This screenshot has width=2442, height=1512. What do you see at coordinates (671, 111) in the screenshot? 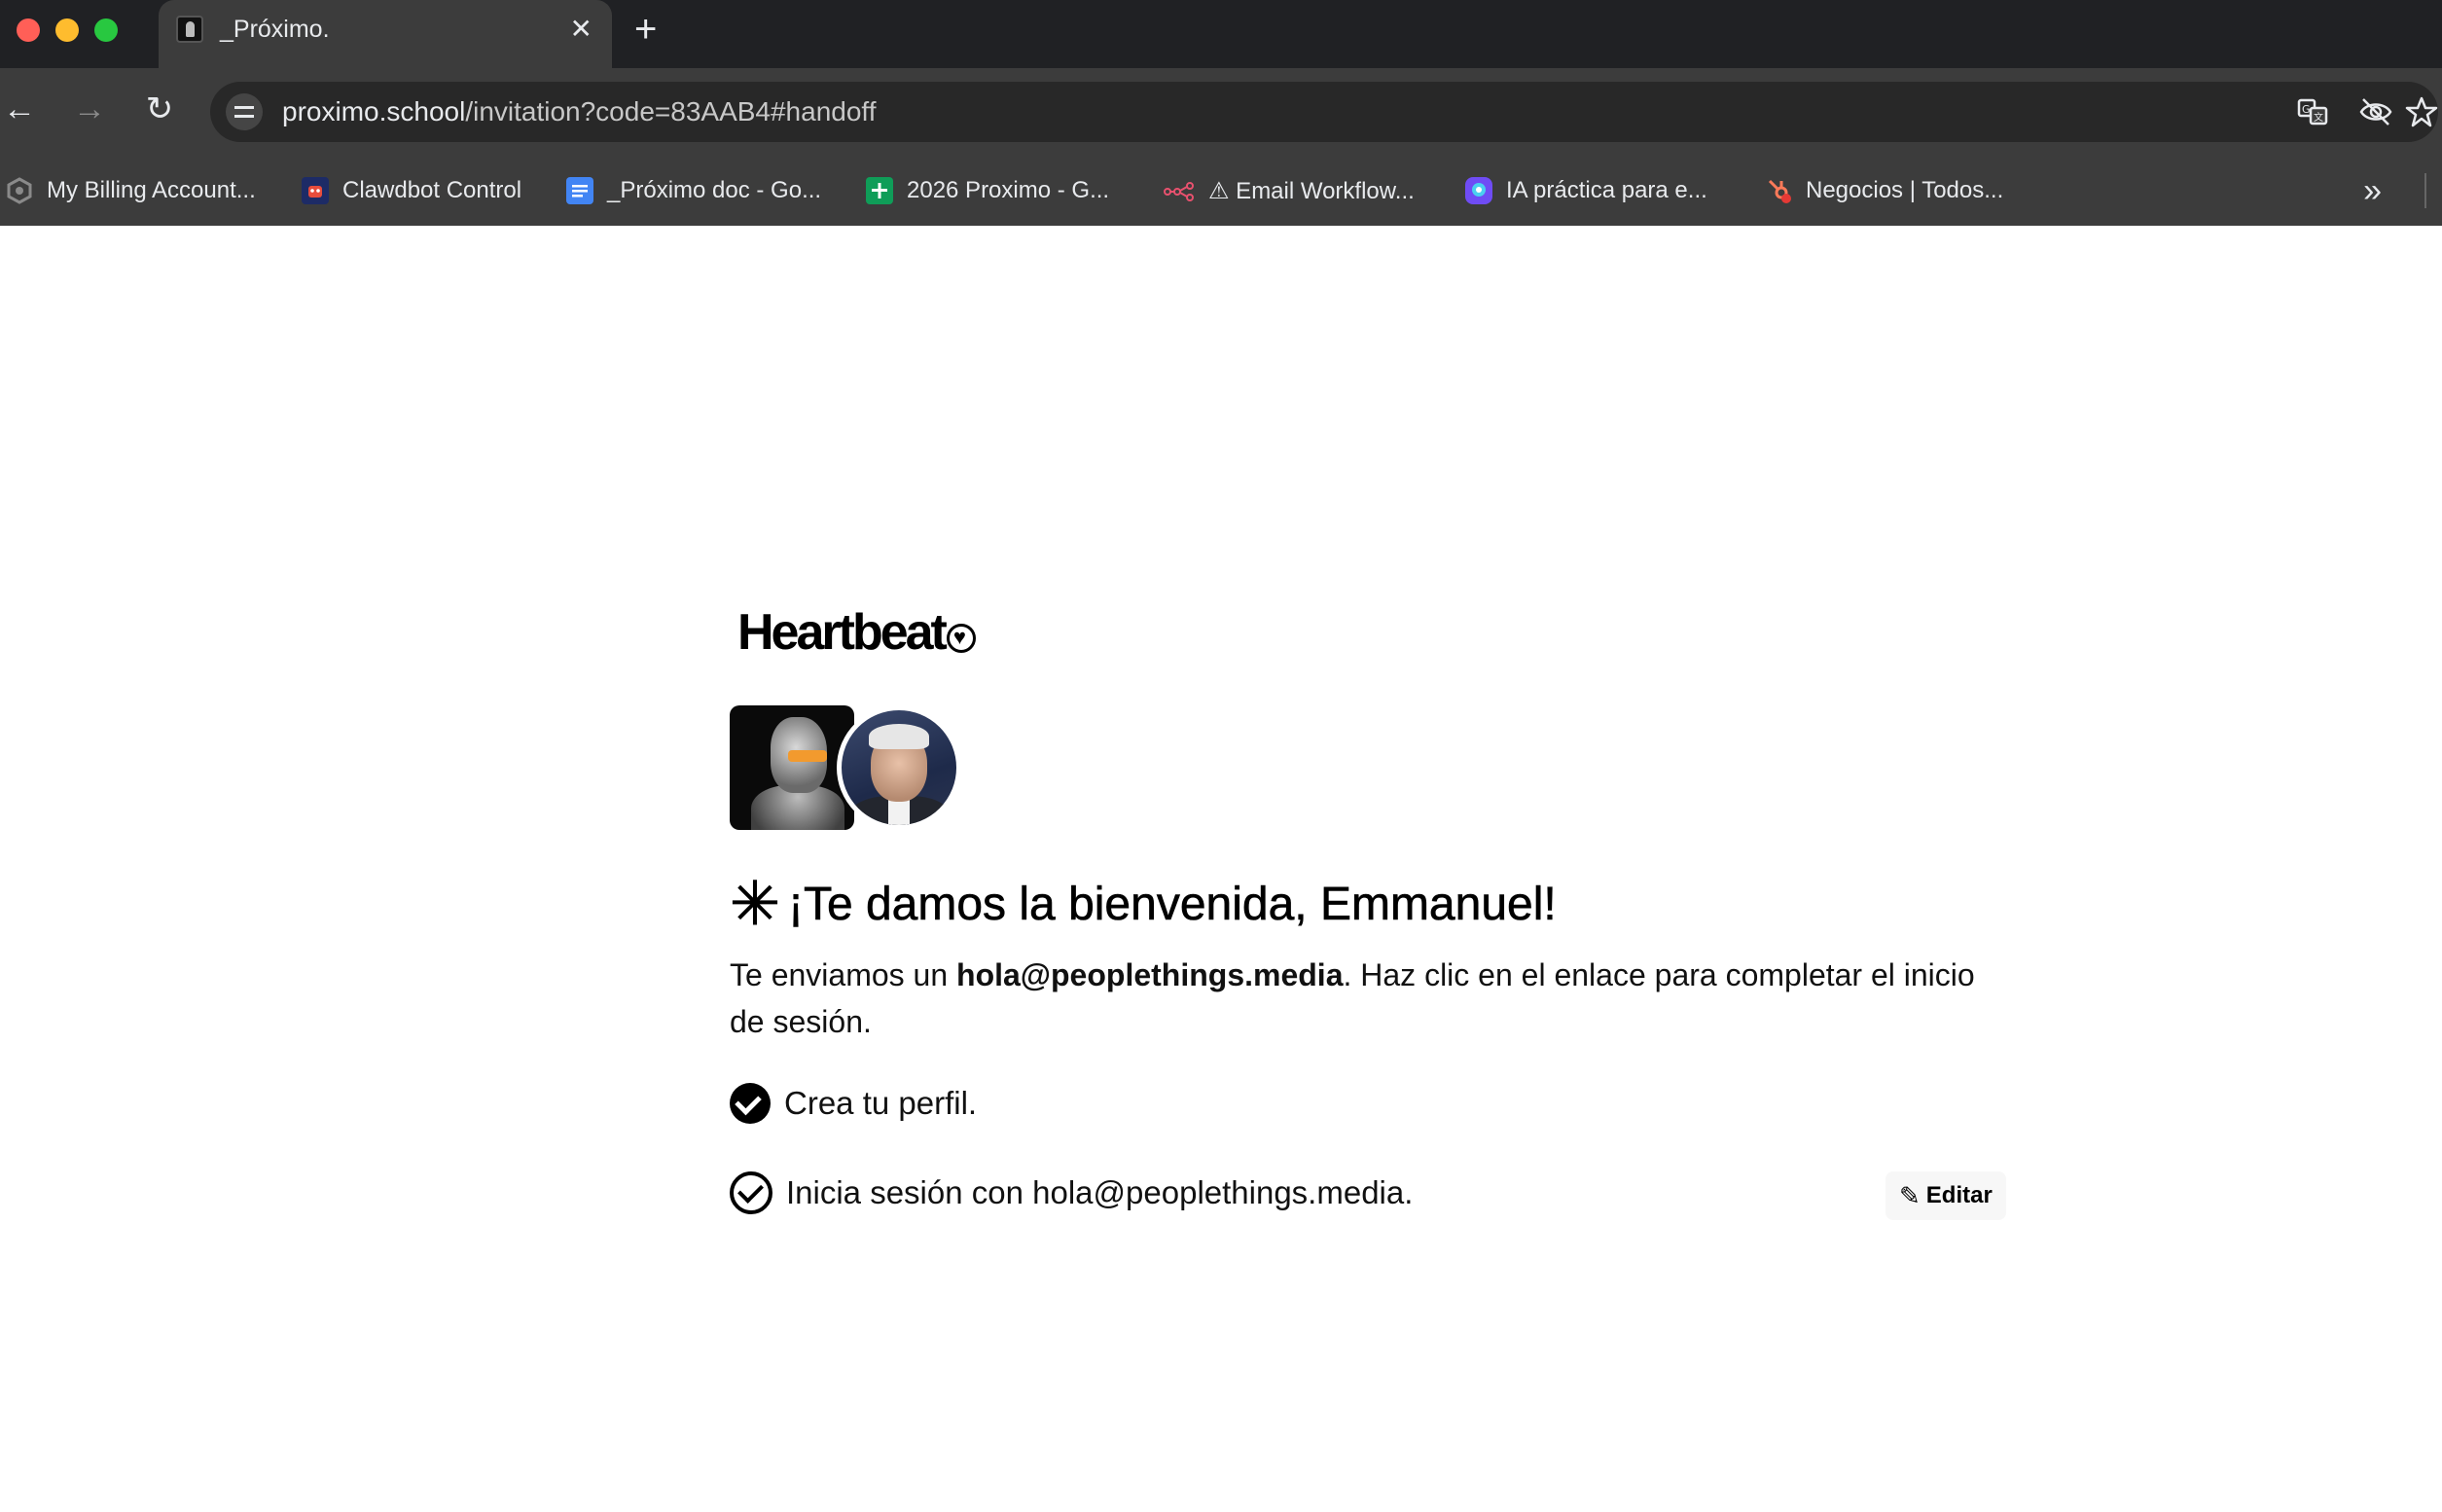
I see `url-path: /invitation?code=83AAB4#handoff` at bounding box center [671, 111].